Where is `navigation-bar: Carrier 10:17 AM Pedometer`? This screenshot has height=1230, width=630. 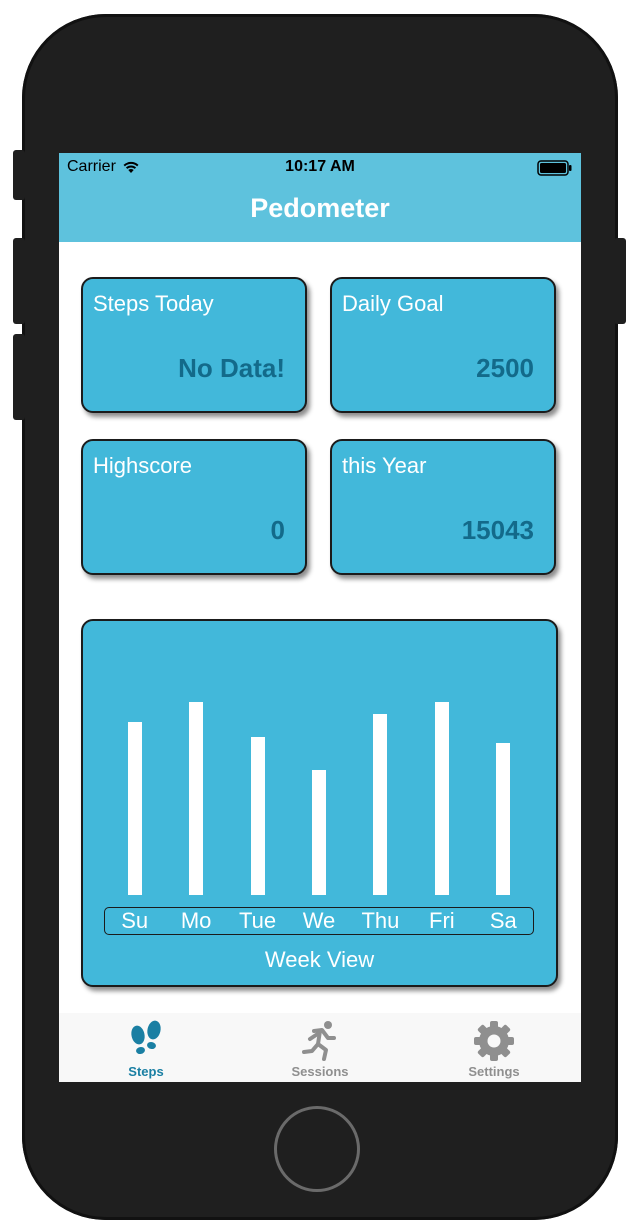 navigation-bar: Carrier 10:17 AM Pedometer is located at coordinates (320, 197).